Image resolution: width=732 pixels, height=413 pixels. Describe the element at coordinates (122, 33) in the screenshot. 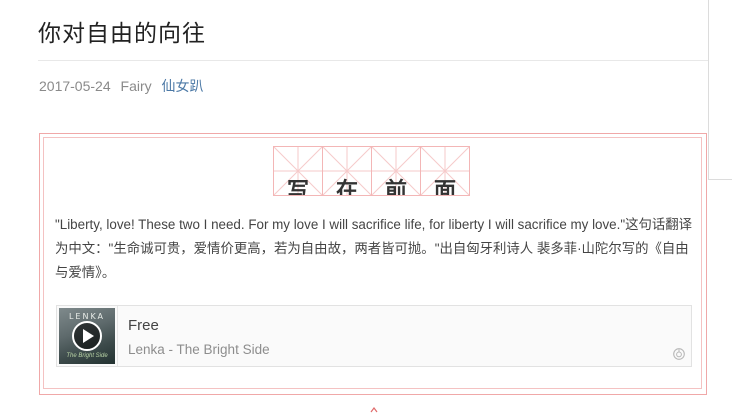

I see `article-title: 你对自由的向往` at that location.